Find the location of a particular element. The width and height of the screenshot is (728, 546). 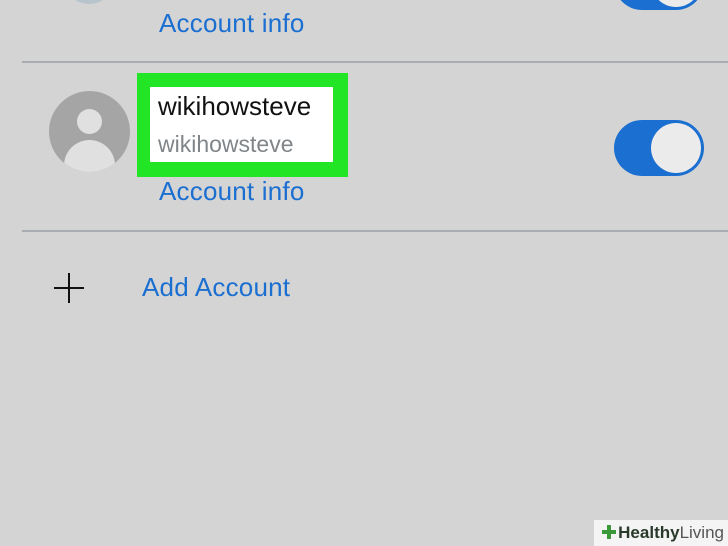

account-toggle is located at coordinates (659, 148).